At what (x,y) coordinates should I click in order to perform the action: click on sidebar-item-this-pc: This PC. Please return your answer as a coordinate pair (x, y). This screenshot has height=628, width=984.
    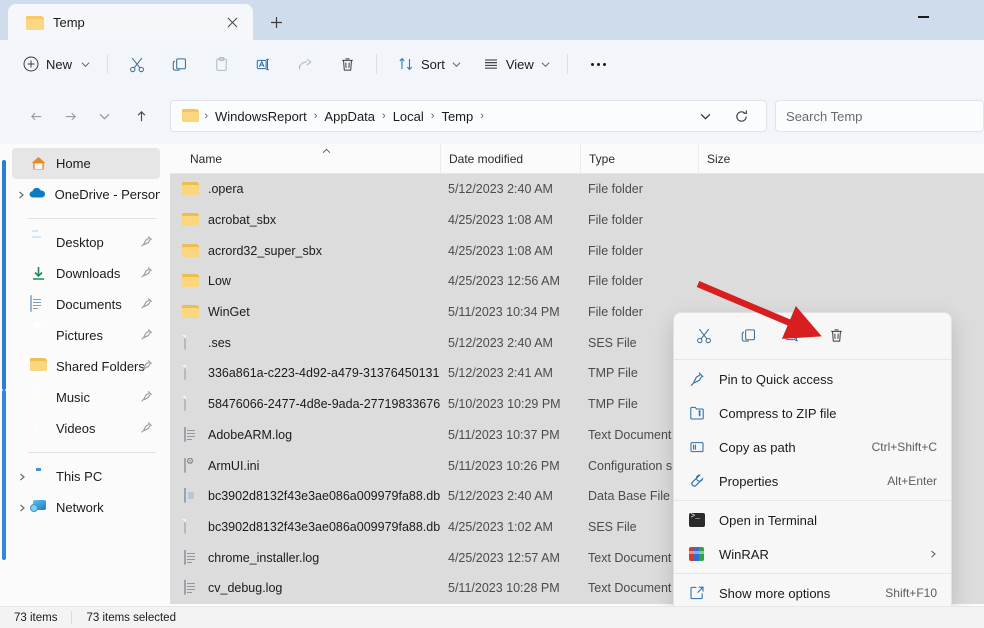
    Looking at the image, I should click on (86, 476).